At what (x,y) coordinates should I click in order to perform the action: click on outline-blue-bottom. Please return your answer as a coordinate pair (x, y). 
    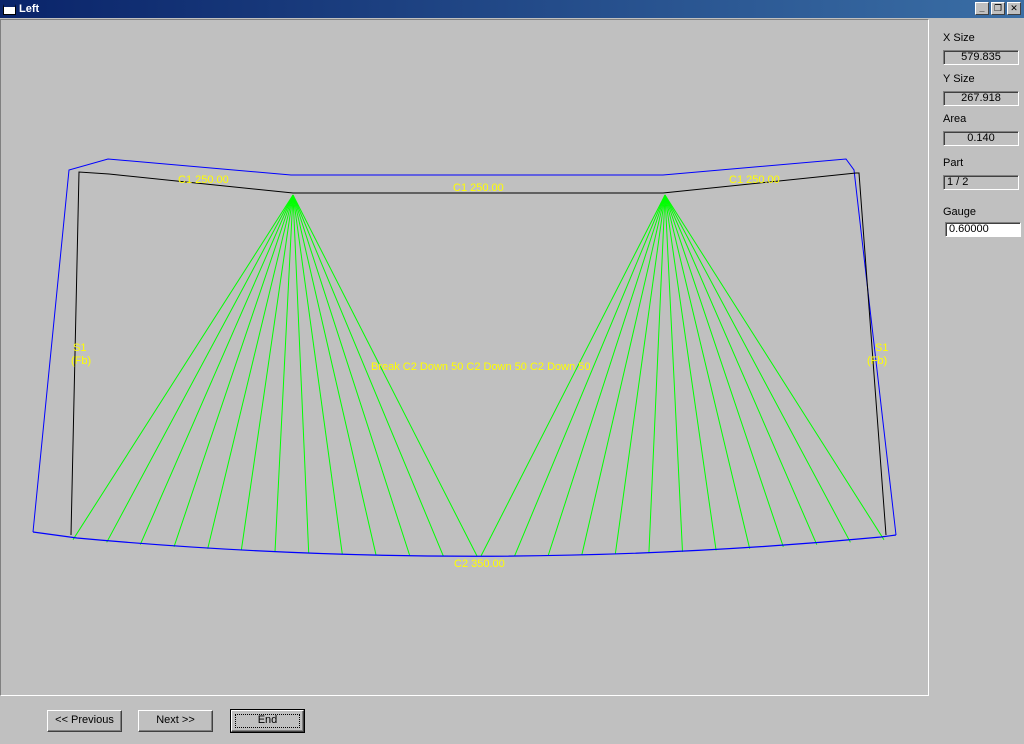
    Looking at the image, I should click on (464, 544).